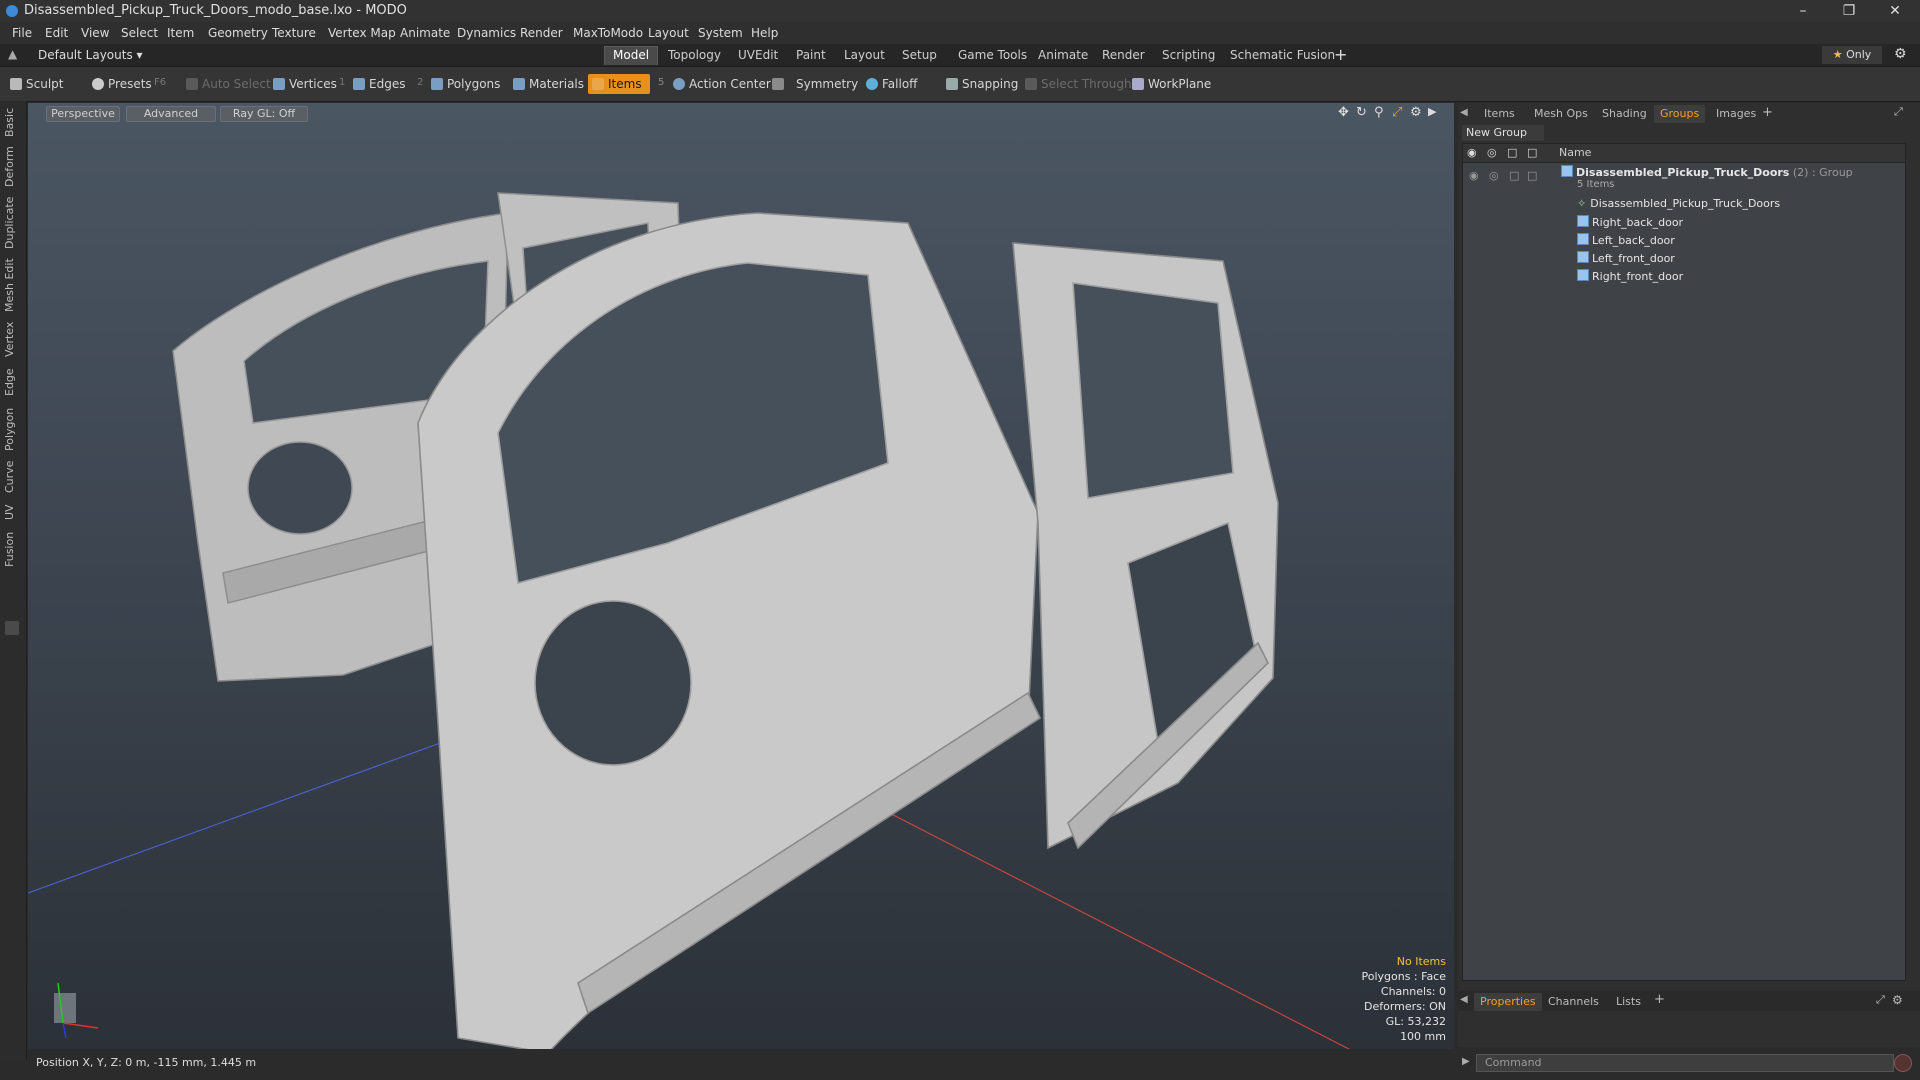 The image size is (1920, 1080). I want to click on tab-lists: Lists, so click(1628, 1002).